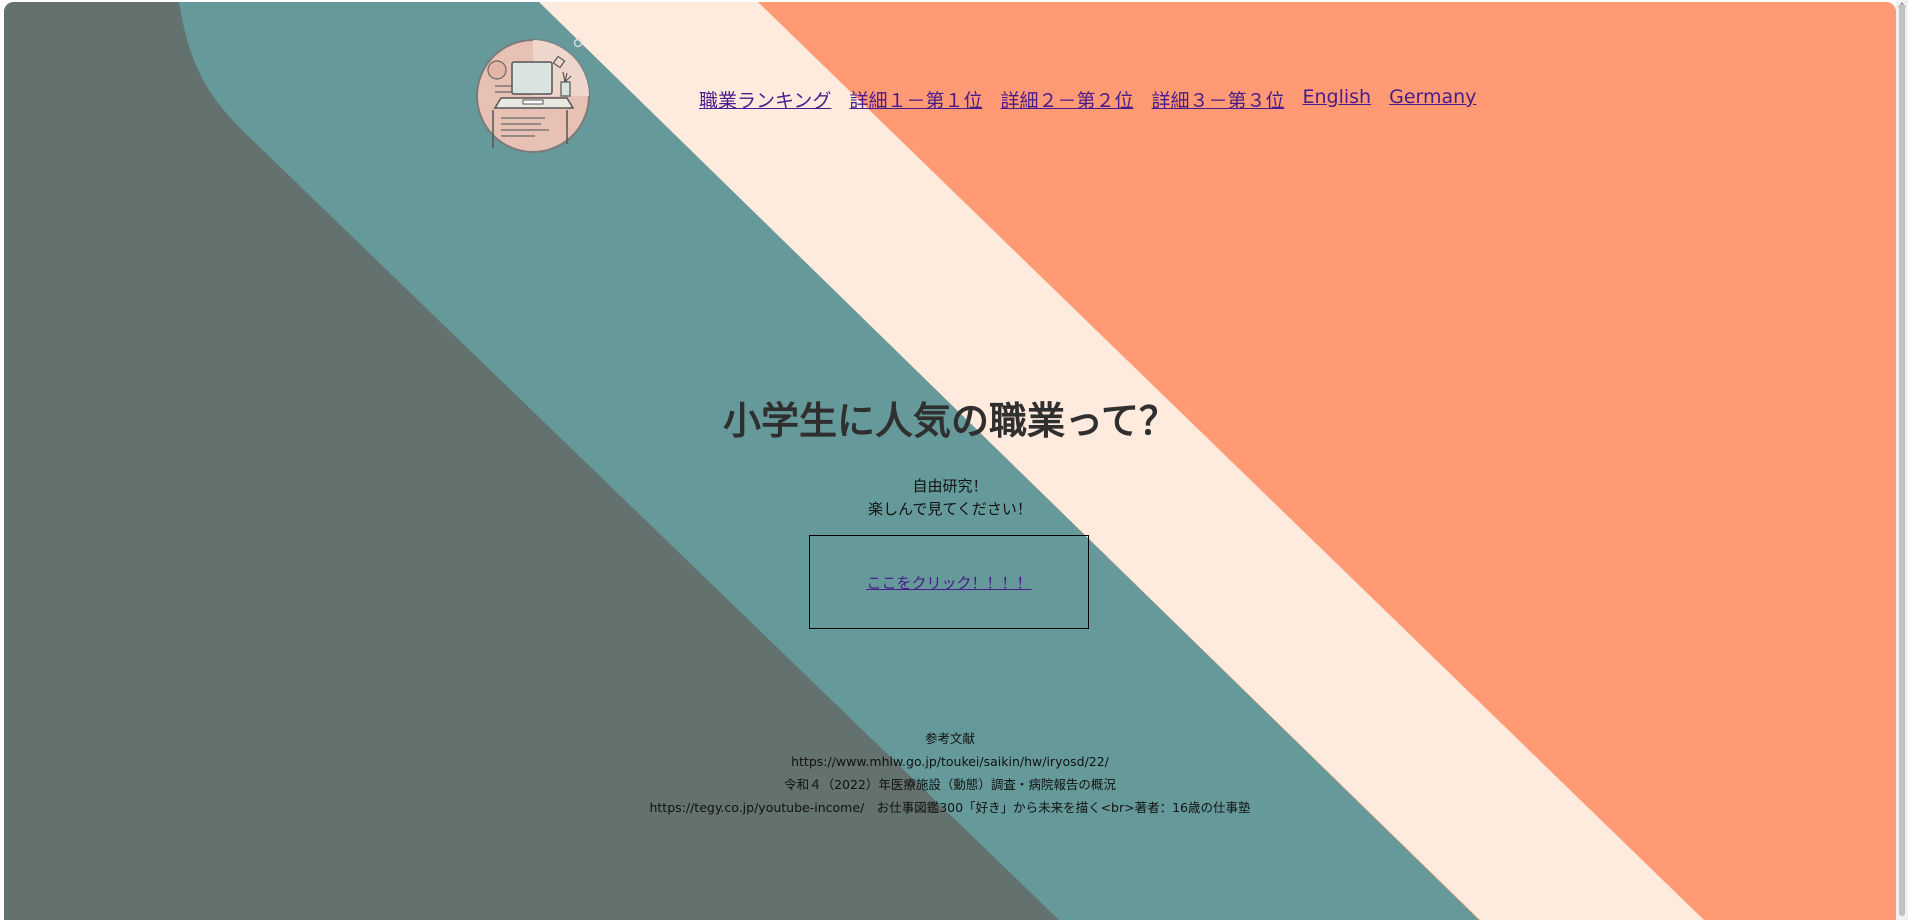 The width and height of the screenshot is (1908, 920). What do you see at coordinates (1217, 99) in the screenshot?
I see `nav-link-detail-3: 詳細３－第３位` at bounding box center [1217, 99].